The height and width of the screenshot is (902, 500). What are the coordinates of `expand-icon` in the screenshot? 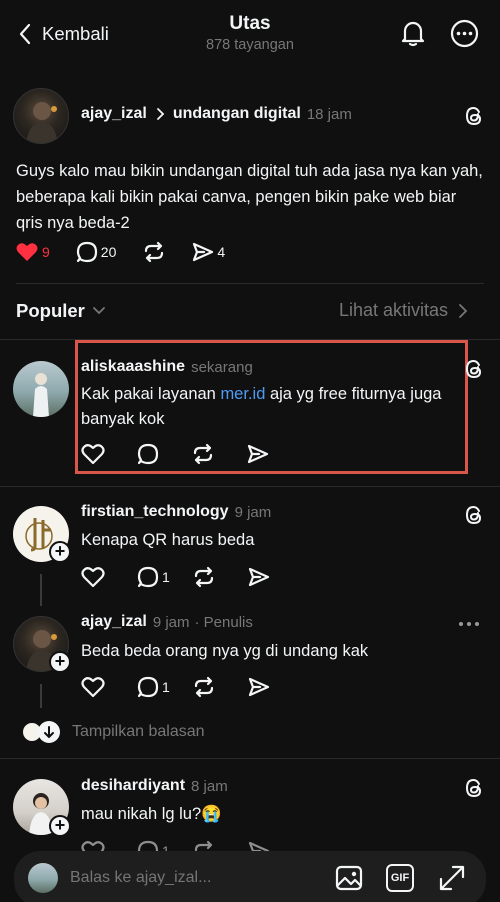 It's located at (452, 878).